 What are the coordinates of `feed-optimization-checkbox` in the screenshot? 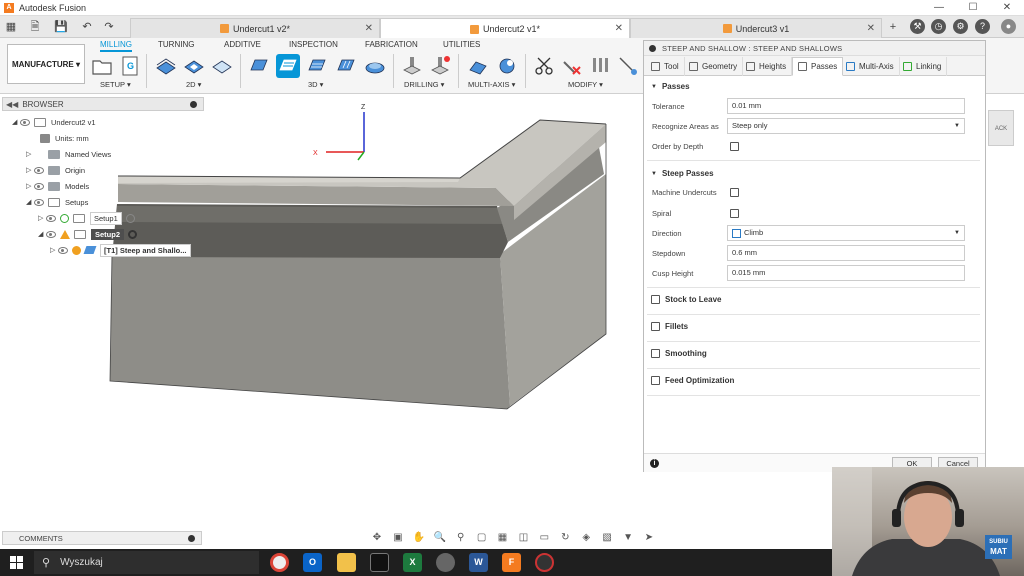 It's located at (655, 380).